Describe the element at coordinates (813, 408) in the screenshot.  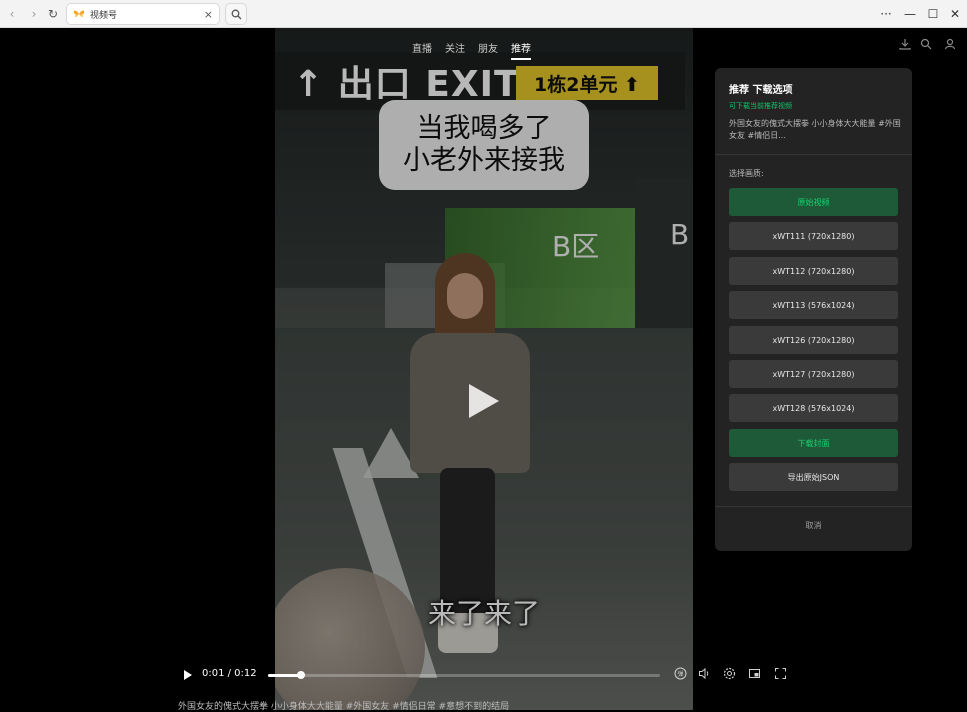
I see `quality-xwt128-button: xWT128 (576x1024)` at that location.